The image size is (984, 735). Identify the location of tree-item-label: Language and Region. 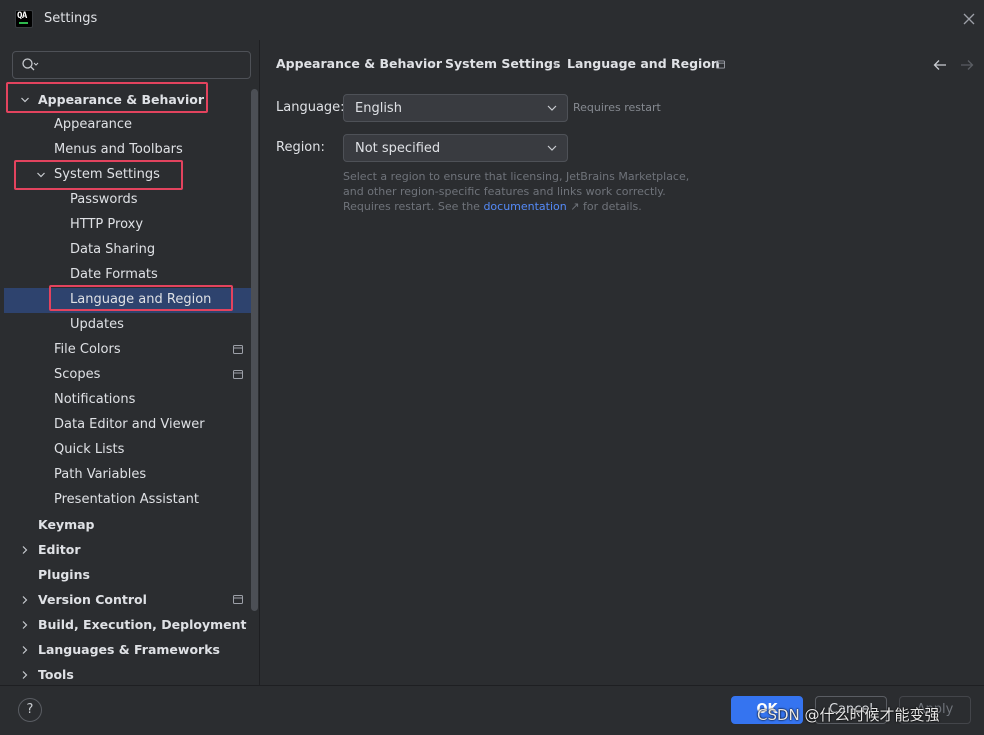
(141, 299).